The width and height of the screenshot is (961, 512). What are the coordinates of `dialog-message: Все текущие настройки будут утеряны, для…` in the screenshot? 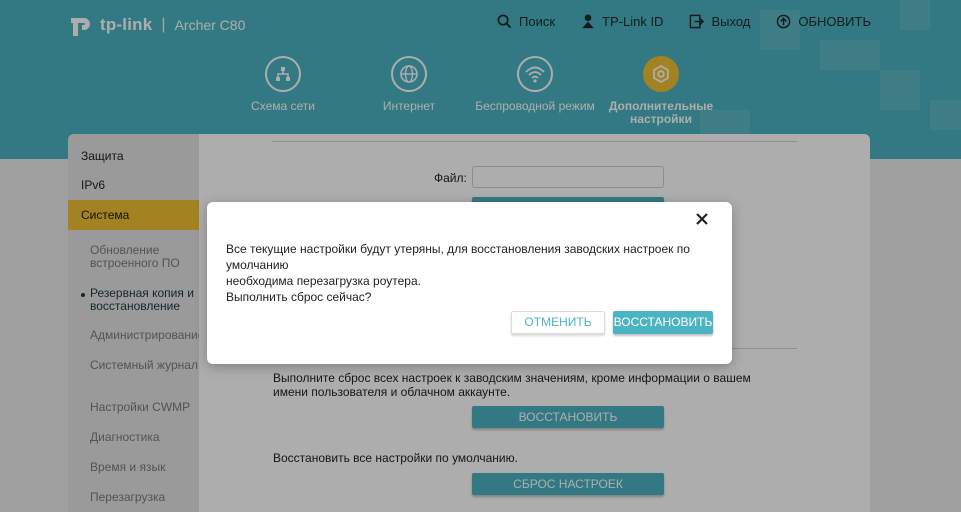 It's located at (473, 273).